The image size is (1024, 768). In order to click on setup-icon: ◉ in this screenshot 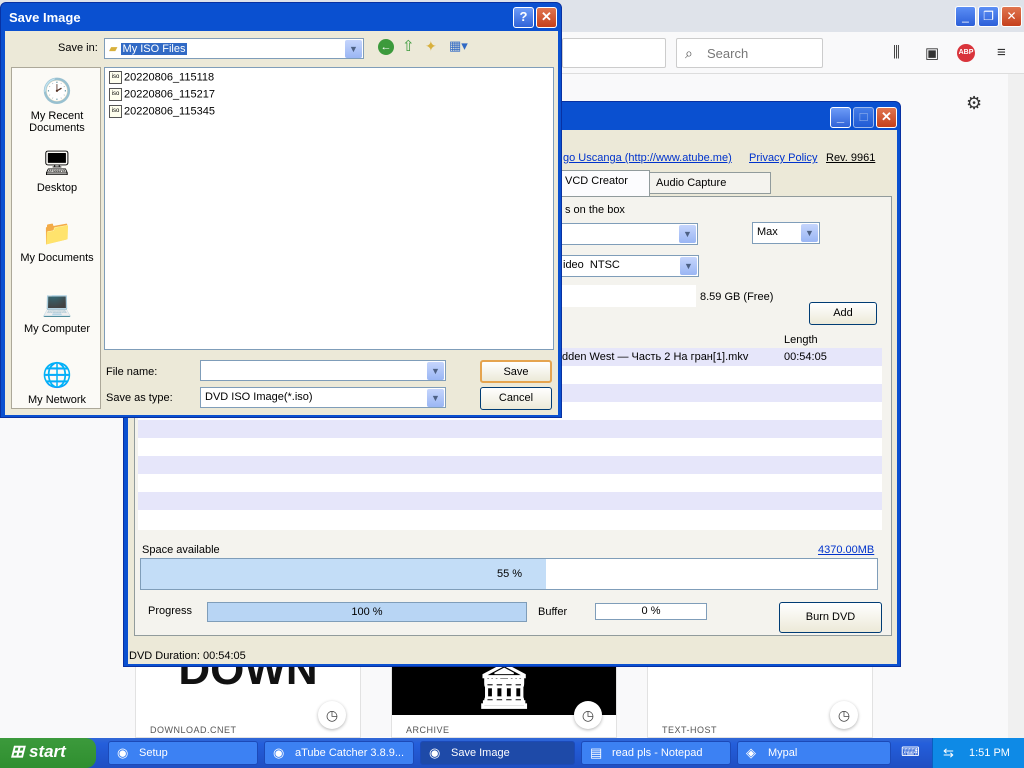, I will do `click(123, 752)`.